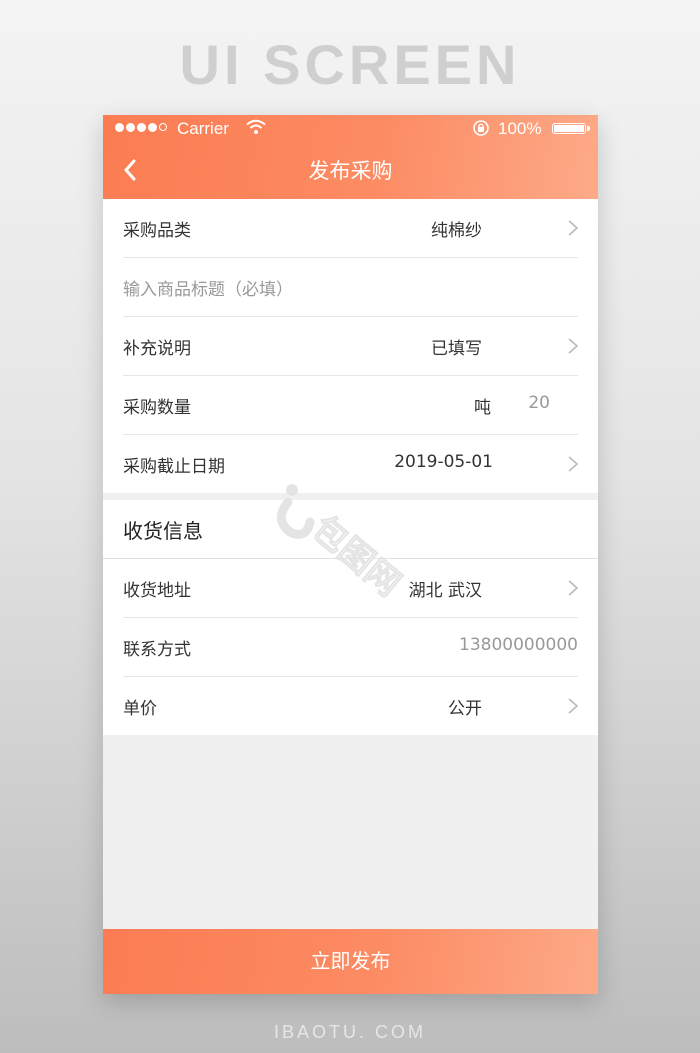 This screenshot has height=1053, width=700. I want to click on contact-label: 联系方式, so click(157, 650).